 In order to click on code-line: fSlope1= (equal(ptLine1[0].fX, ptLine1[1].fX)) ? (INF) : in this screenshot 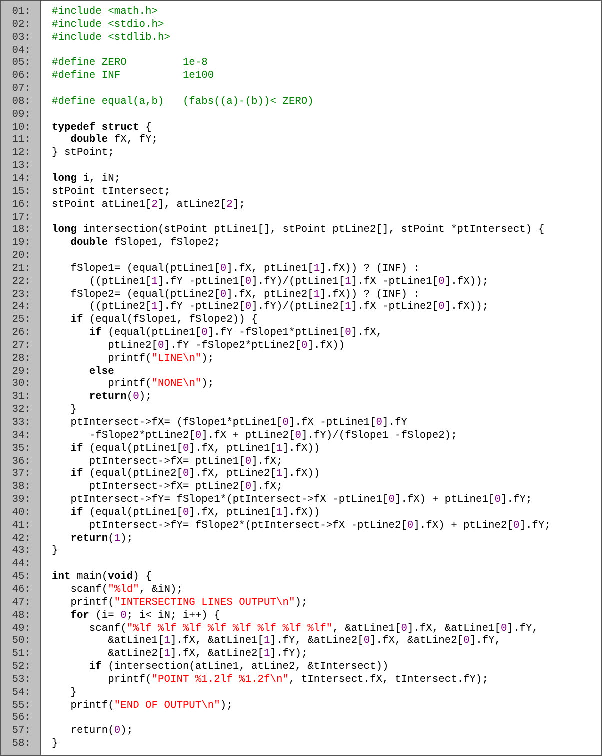, I will do `click(245, 268)`.